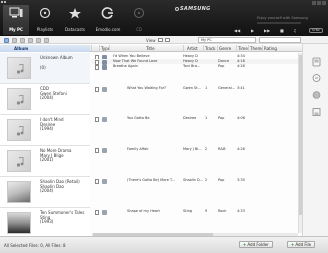  Describe the element at coordinates (314, 3) in the screenshot. I see `minimize-icon` at that location.